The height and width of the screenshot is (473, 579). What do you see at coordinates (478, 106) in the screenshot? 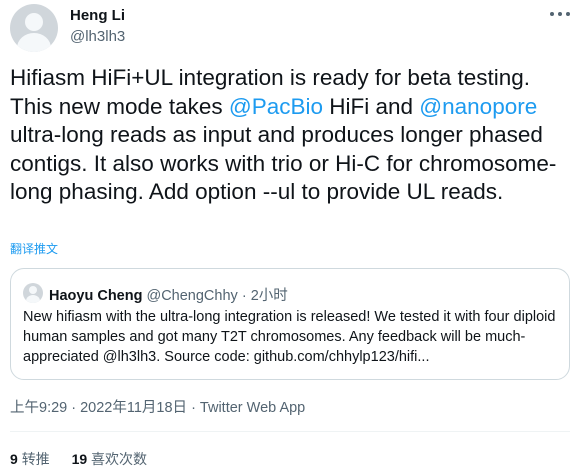
I see `mention-nanopore: @nanopore` at bounding box center [478, 106].